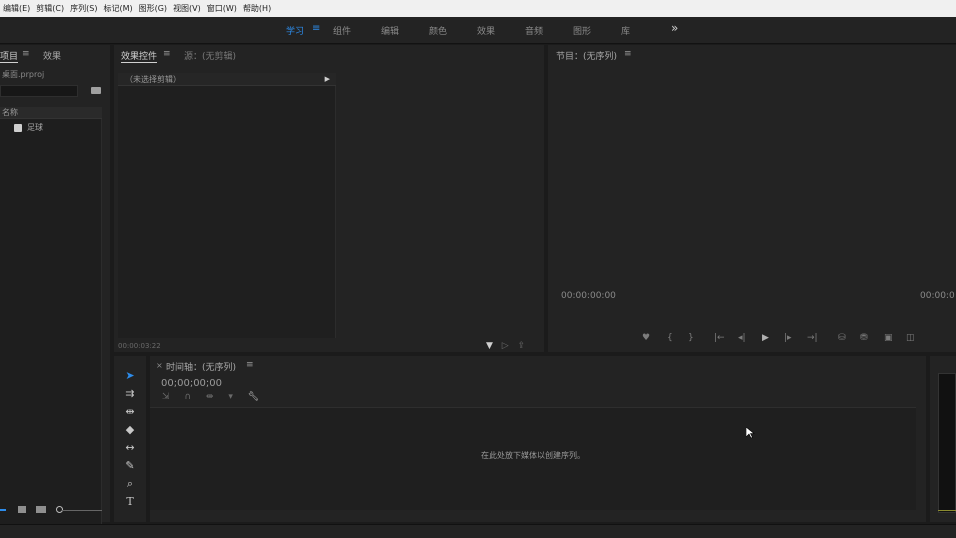  I want to click on timeline-tools: ⇲ ∩ ⇼ ▾ 🔧︎, so click(210, 397).